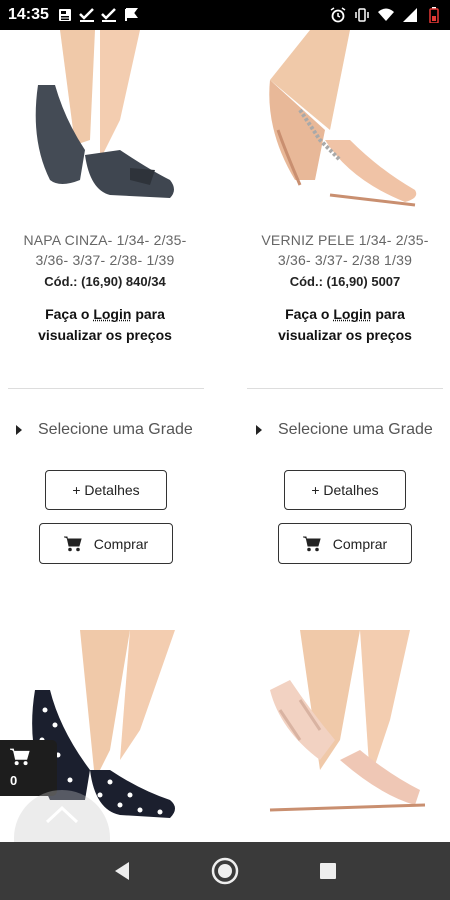 This screenshot has height=900, width=450. I want to click on news-icon, so click(65, 15).